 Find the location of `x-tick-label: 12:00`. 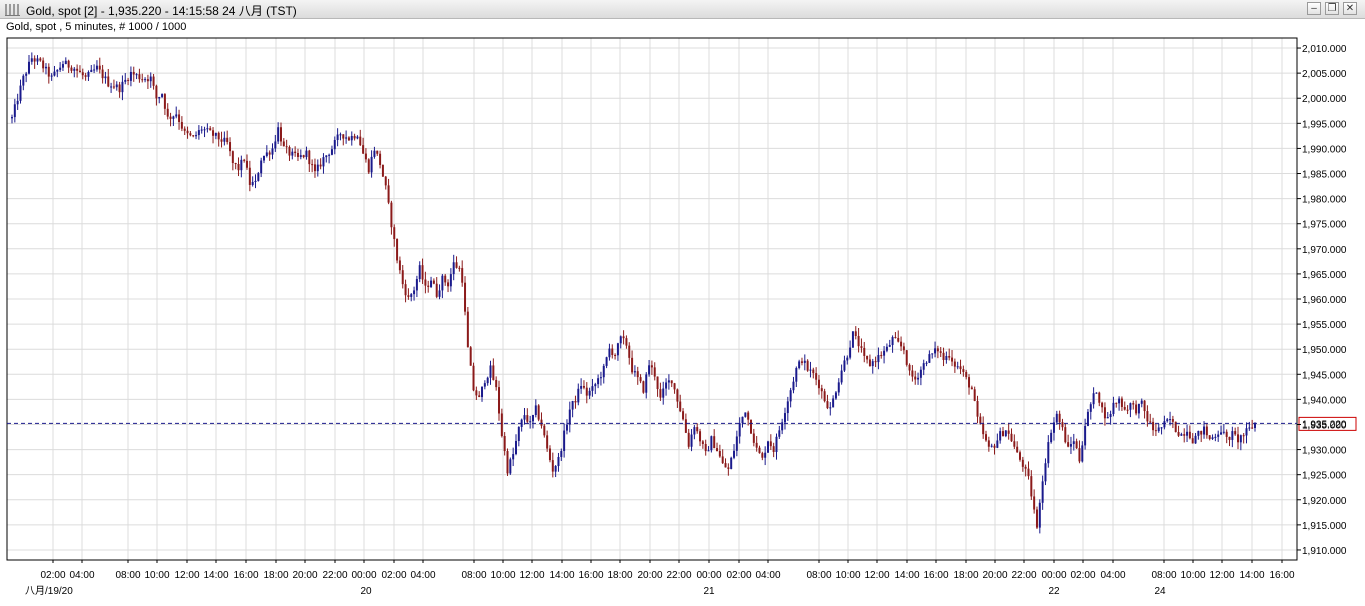

x-tick-label: 12:00 is located at coordinates (876, 575).